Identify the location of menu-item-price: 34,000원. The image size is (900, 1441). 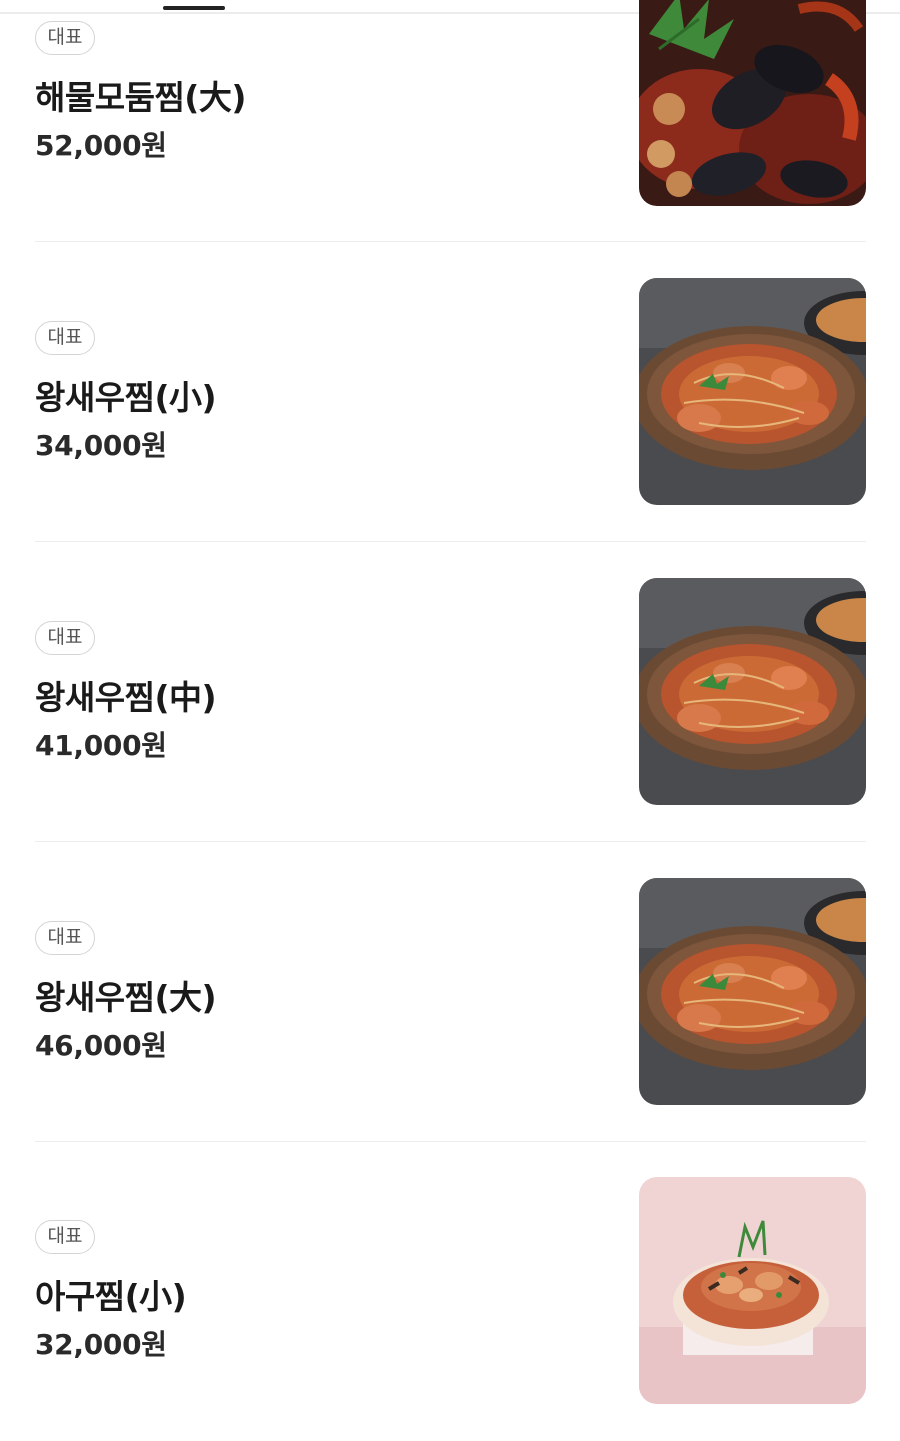
(101, 445).